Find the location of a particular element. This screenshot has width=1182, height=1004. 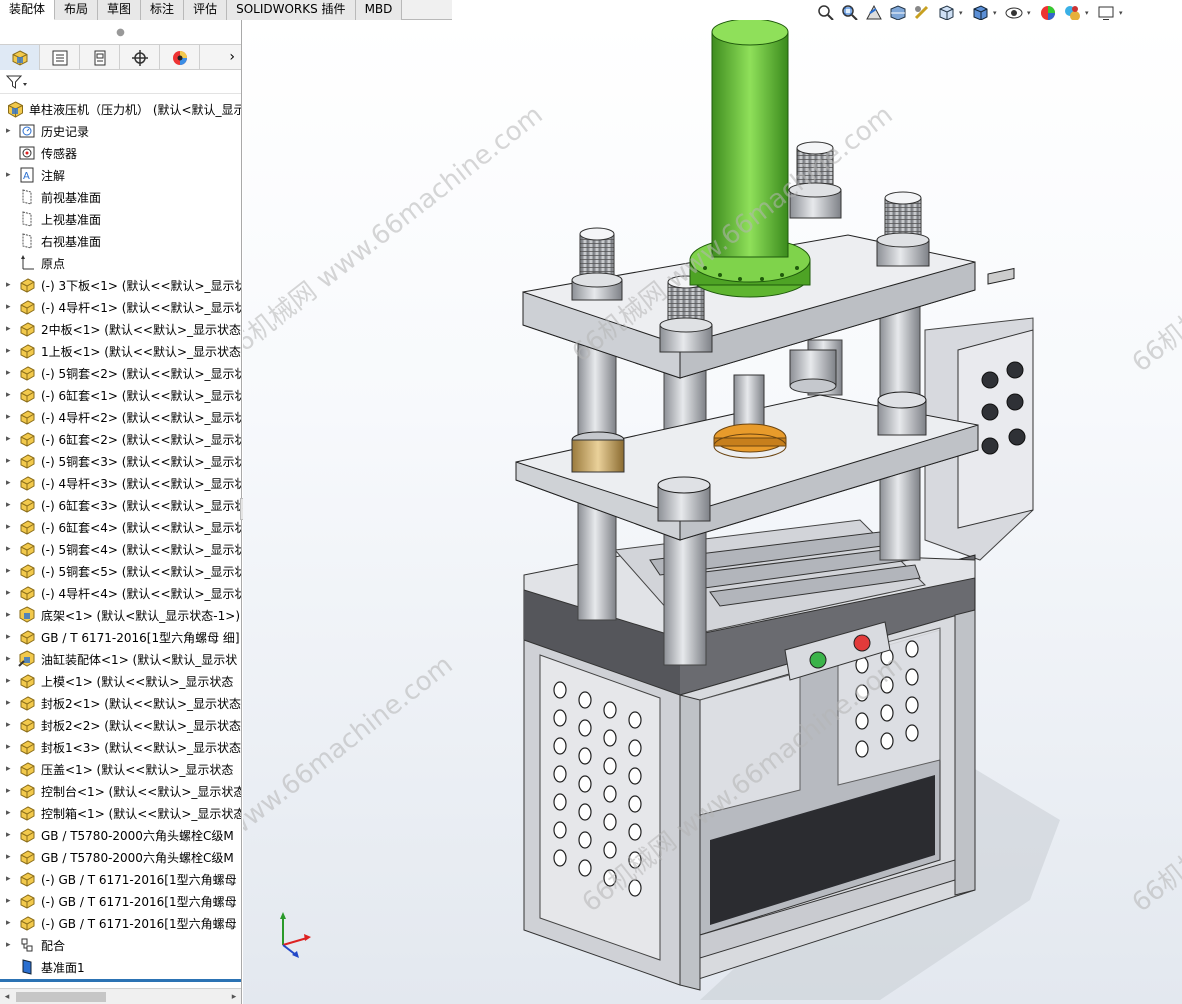

tab-6: MBD is located at coordinates (379, 10).